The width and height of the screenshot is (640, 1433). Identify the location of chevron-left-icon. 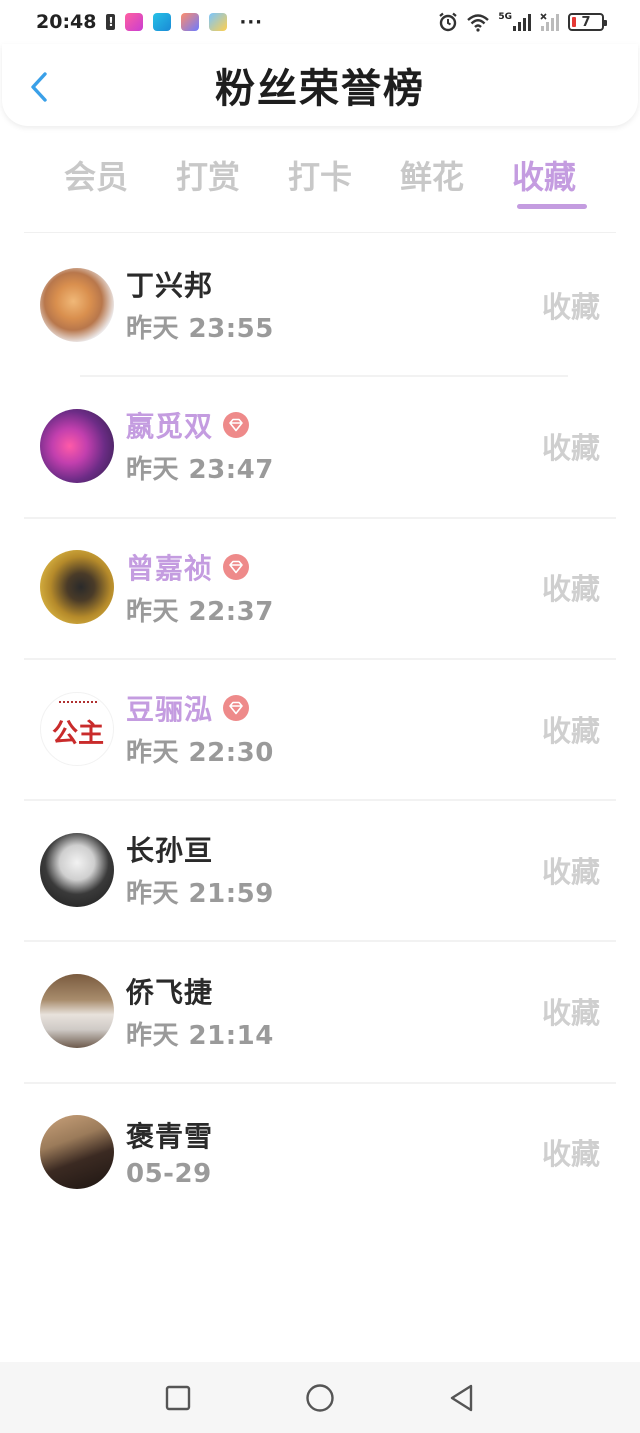
(39, 87).